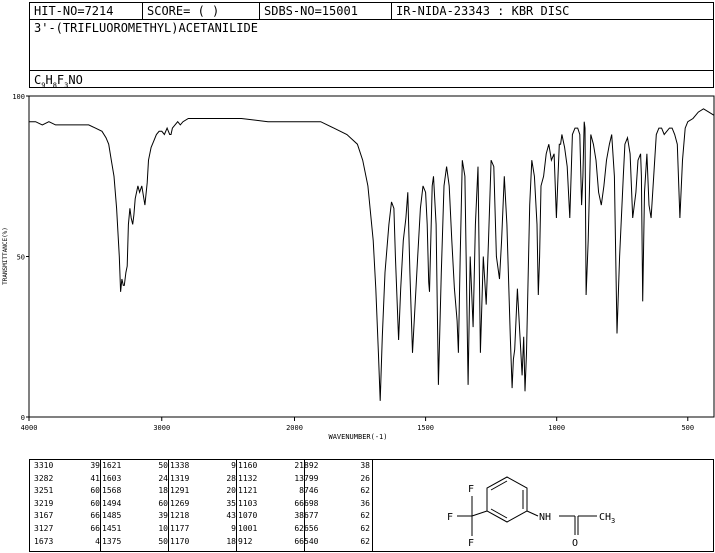  Describe the element at coordinates (135, 491) in the screenshot. I see `peak-row: 1568 18` at that location.